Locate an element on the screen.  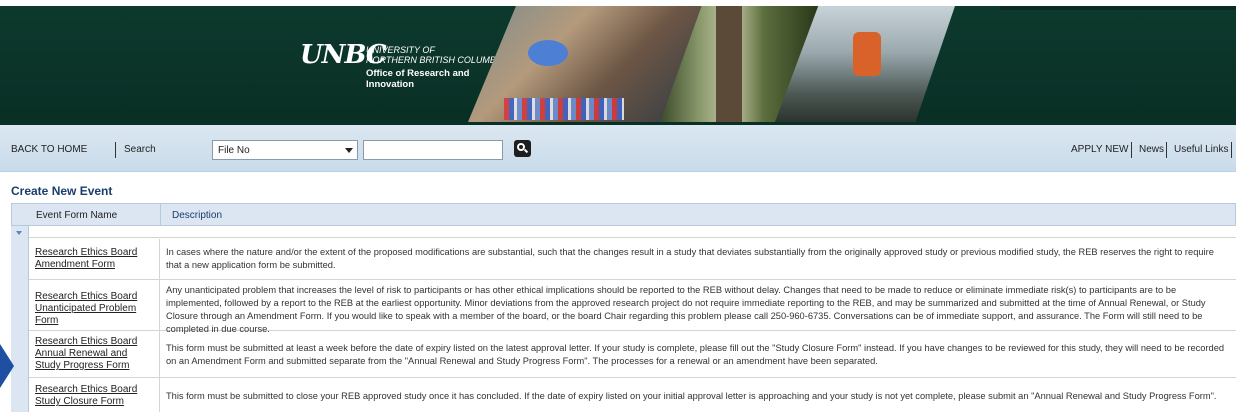
search-icon-handle is located at coordinates (526, 151).